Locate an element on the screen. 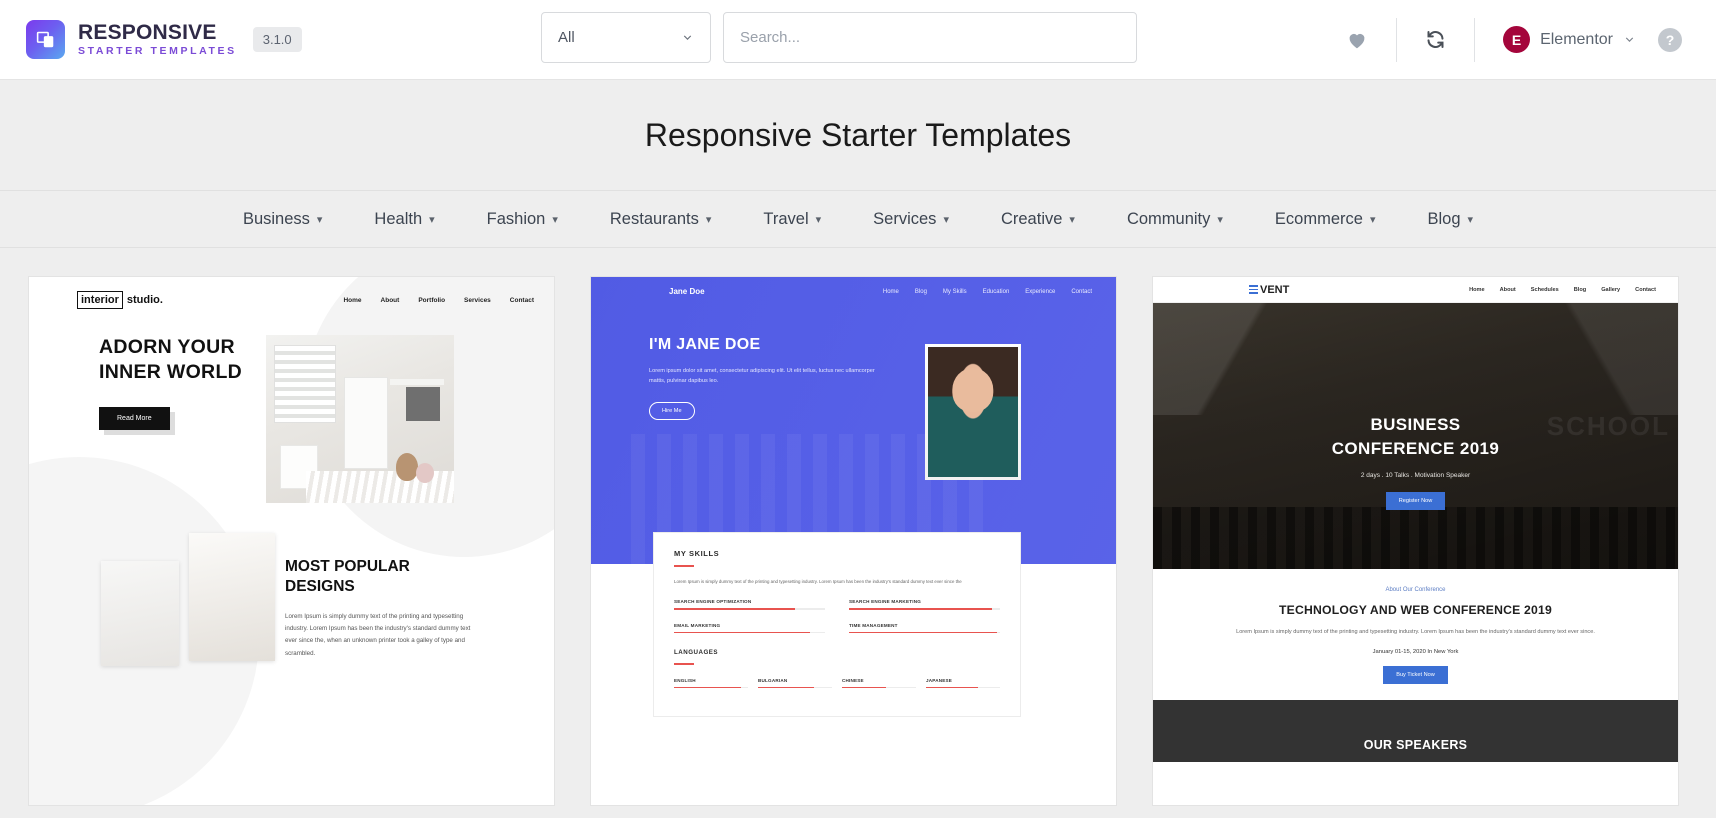 The height and width of the screenshot is (818, 1716). favorites-button is located at coordinates (1357, 40).